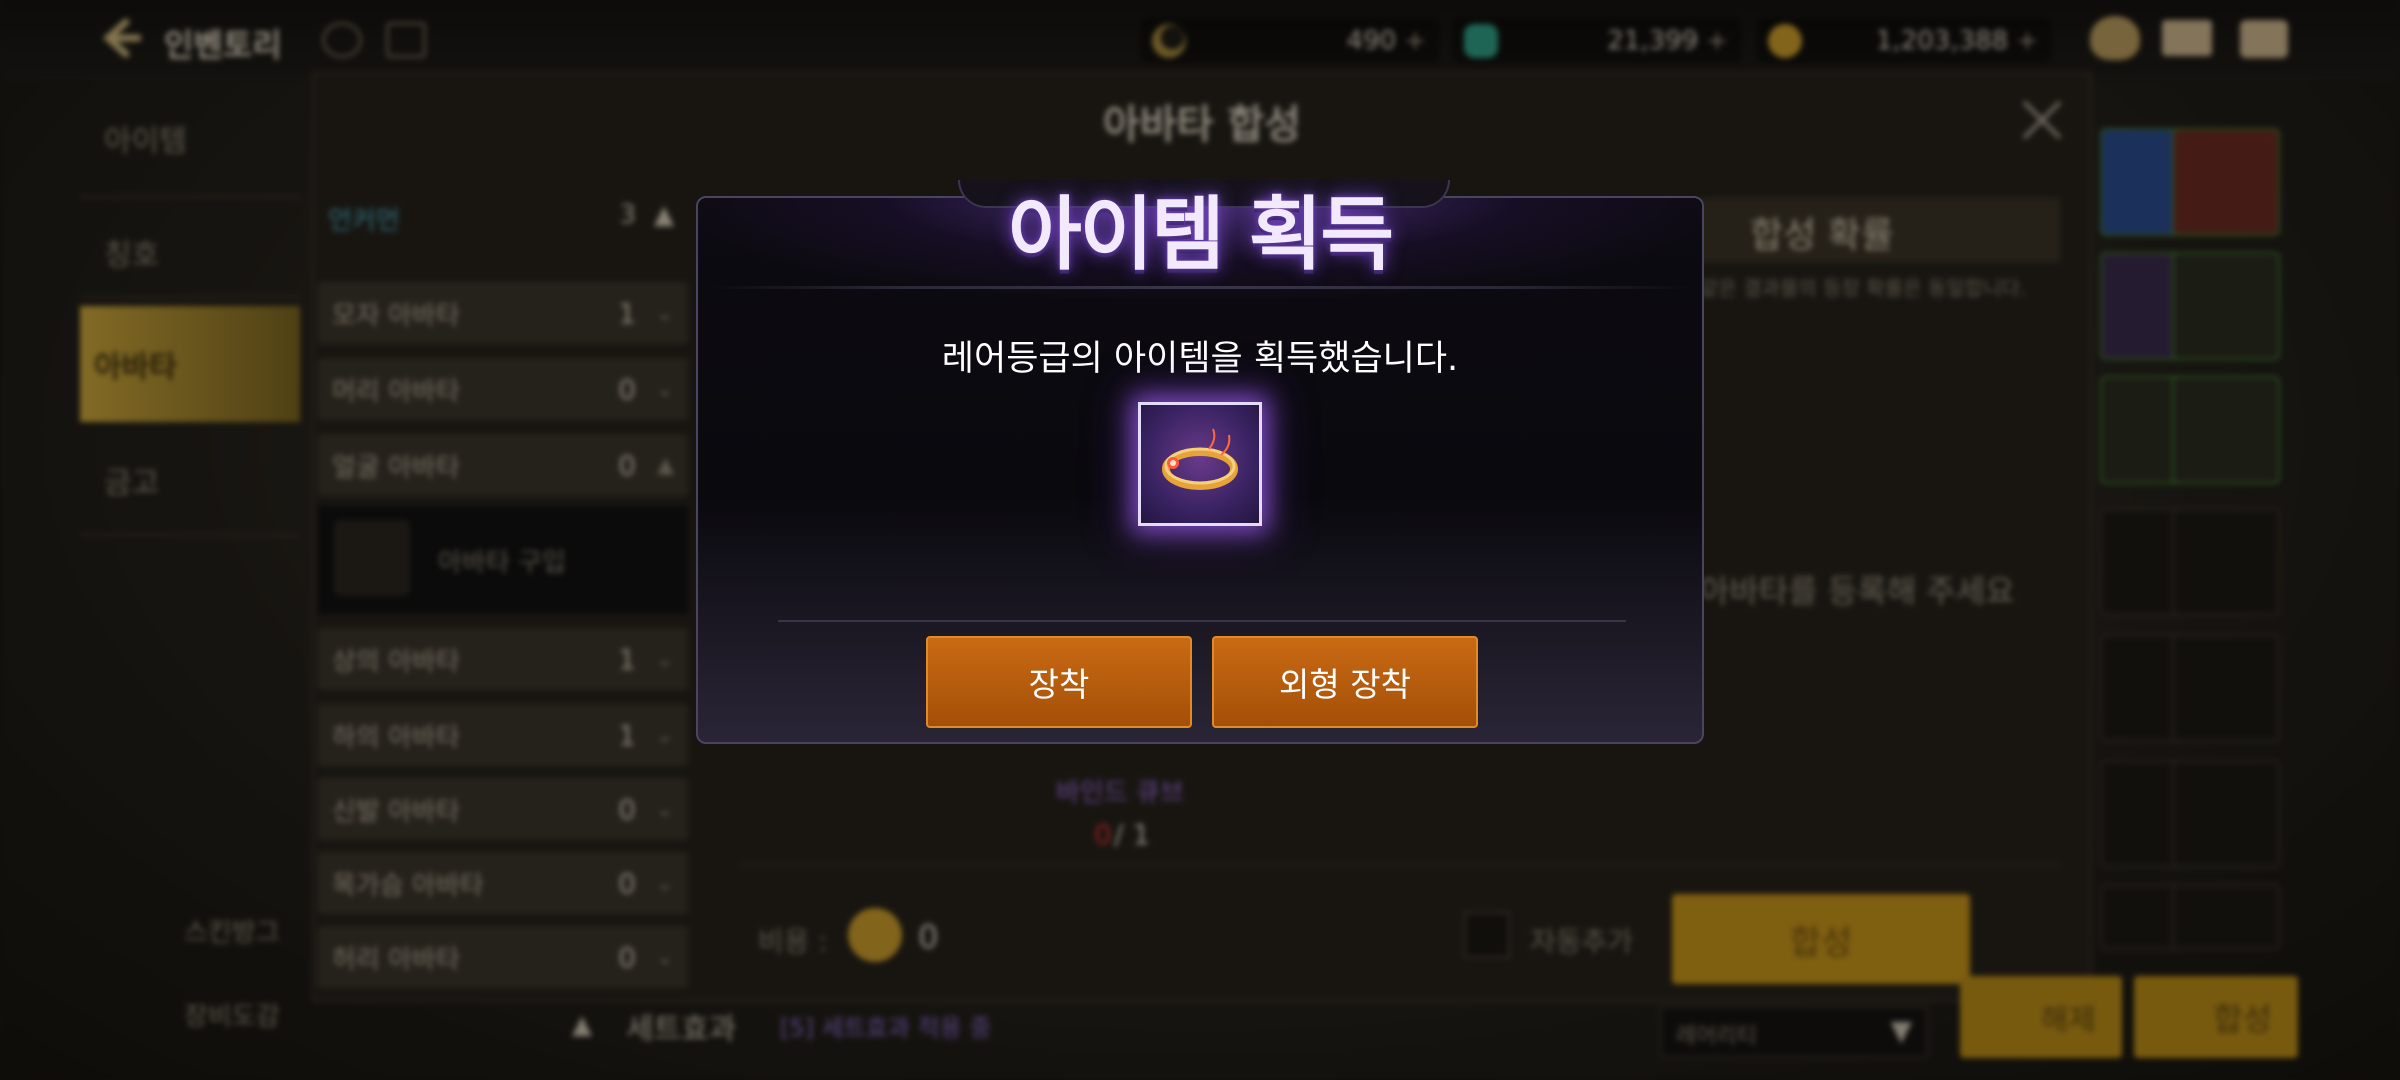 This screenshot has width=2400, height=1080. I want to click on equip-button: 장착, so click(1059, 682).